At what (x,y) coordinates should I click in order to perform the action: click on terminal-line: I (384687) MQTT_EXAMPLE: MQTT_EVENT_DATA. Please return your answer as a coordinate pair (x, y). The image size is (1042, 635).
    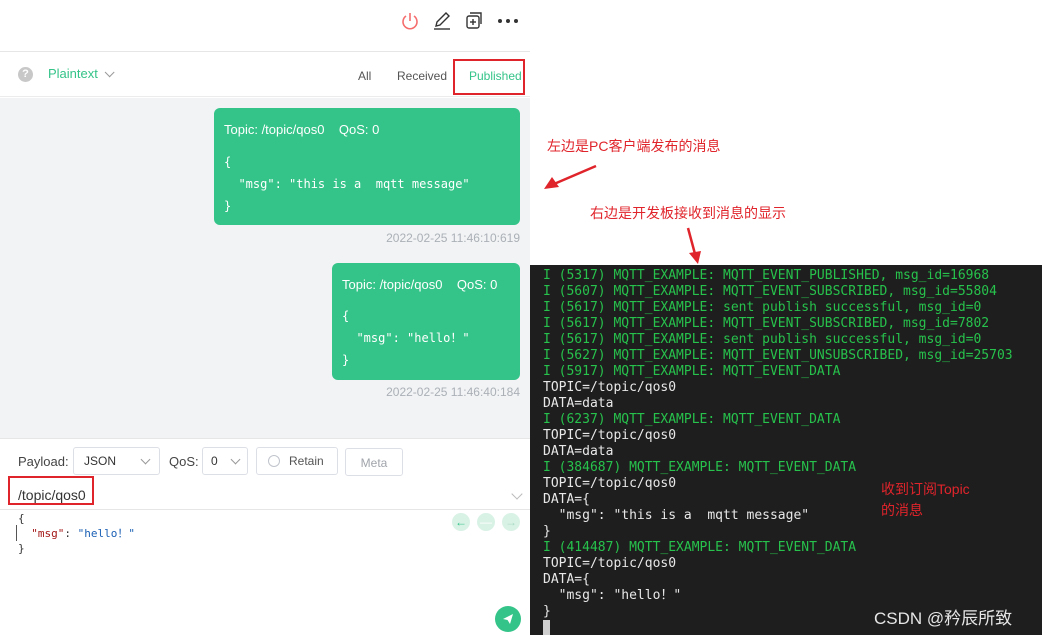
    Looking at the image, I should click on (700, 467).